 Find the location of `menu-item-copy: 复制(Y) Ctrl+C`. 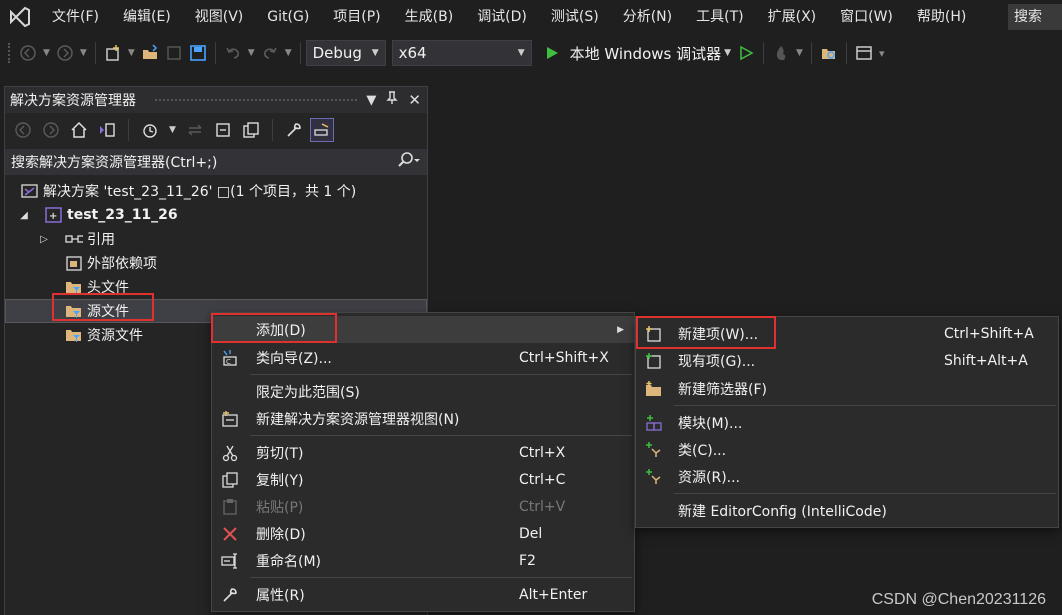

menu-item-copy: 复制(Y) Ctrl+C is located at coordinates (423, 479).